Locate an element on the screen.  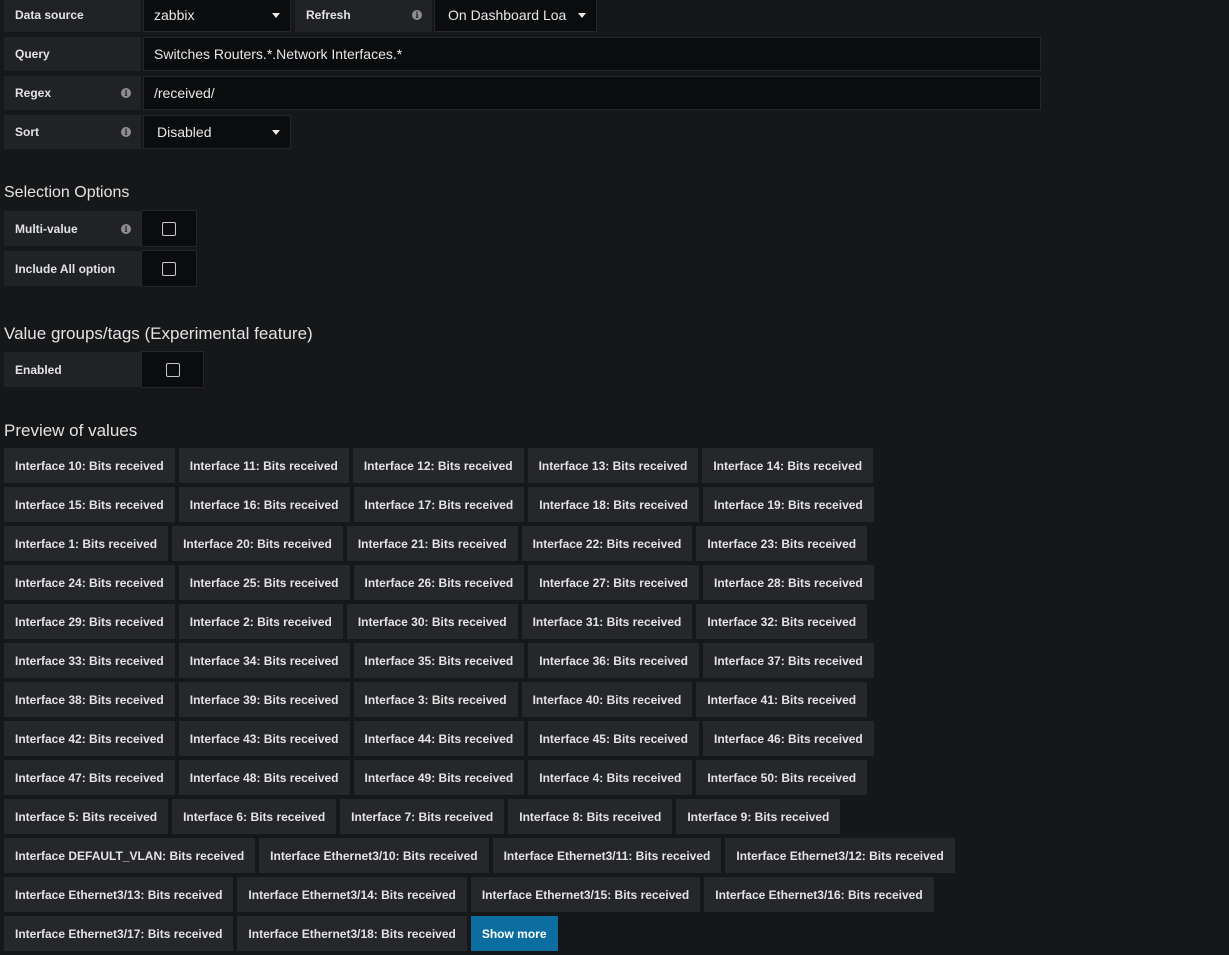
enabled-label: Enabled is located at coordinates (72, 369).